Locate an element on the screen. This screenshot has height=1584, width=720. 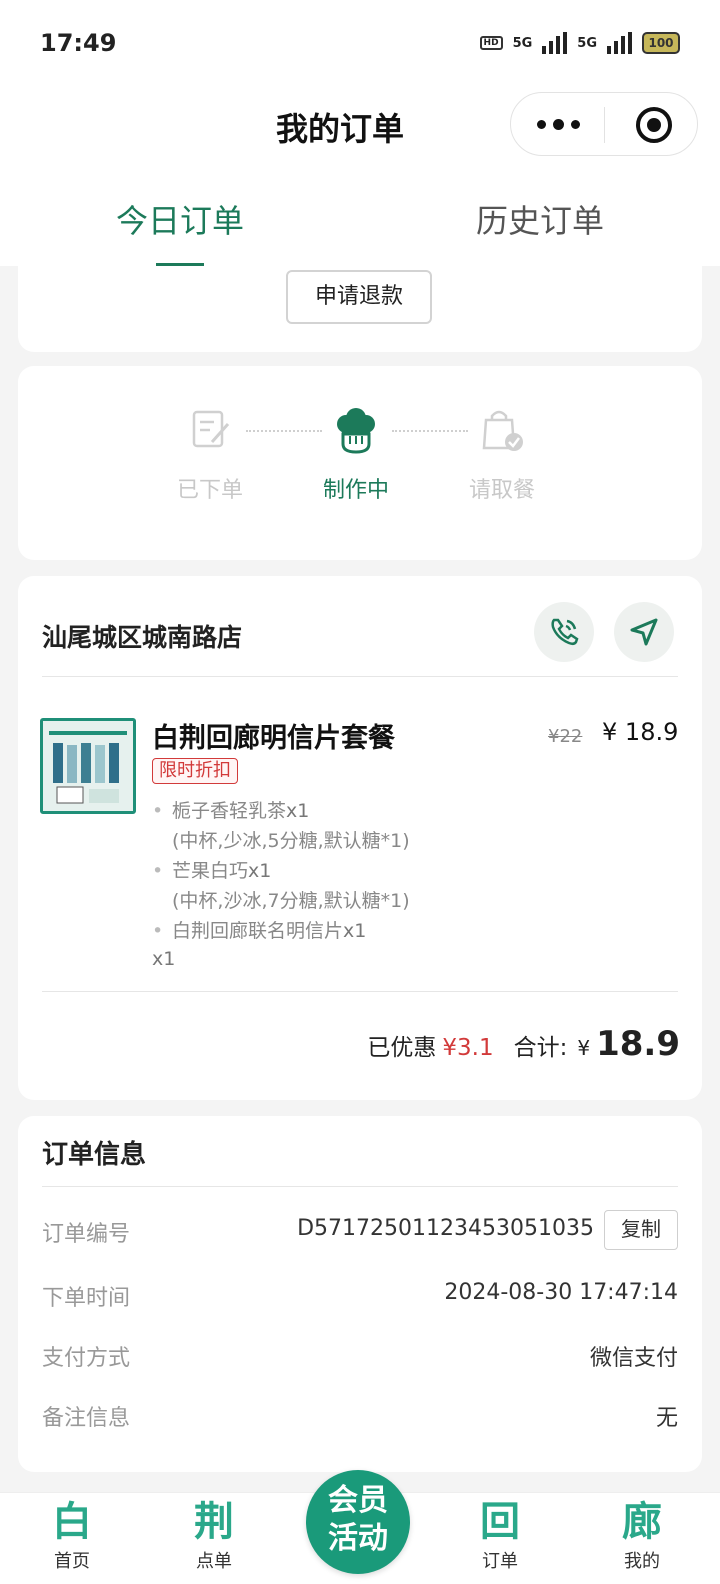
item-name: 白荆回廊联名明信片 is located at coordinates (258, 931).